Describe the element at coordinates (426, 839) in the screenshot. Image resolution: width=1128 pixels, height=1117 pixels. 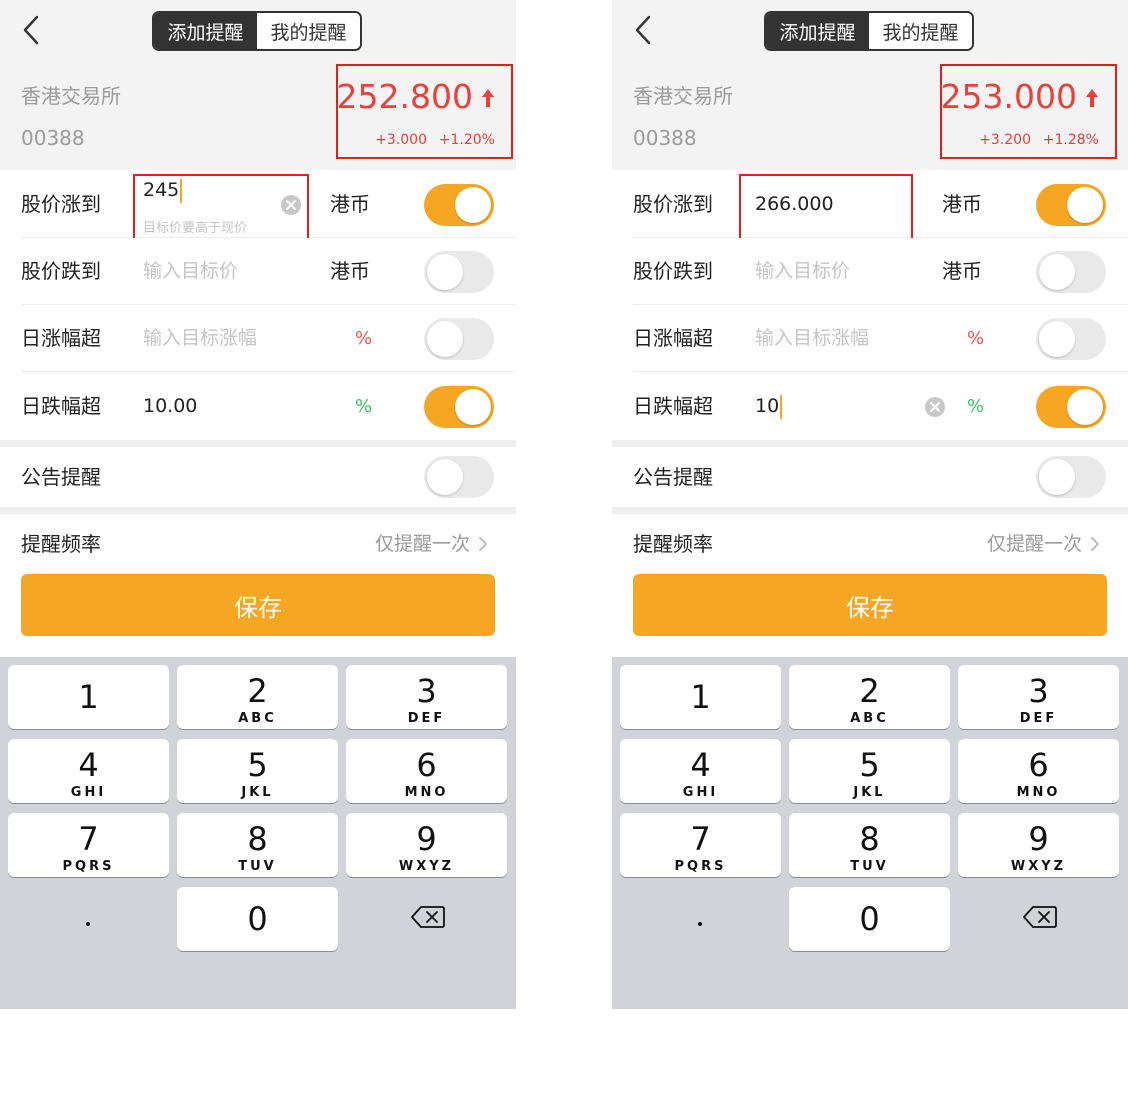
I see `key-digit: 9` at that location.